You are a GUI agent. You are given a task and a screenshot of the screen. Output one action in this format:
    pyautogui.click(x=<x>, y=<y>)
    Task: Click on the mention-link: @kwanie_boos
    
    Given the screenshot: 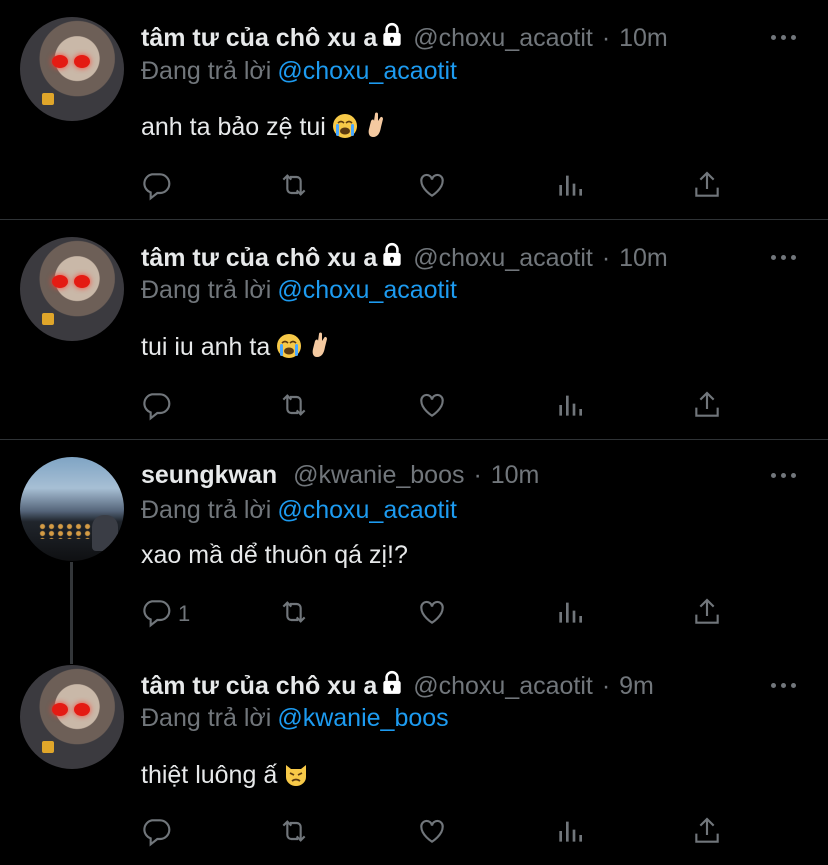 What is the action you would take?
    pyautogui.click(x=362, y=718)
    